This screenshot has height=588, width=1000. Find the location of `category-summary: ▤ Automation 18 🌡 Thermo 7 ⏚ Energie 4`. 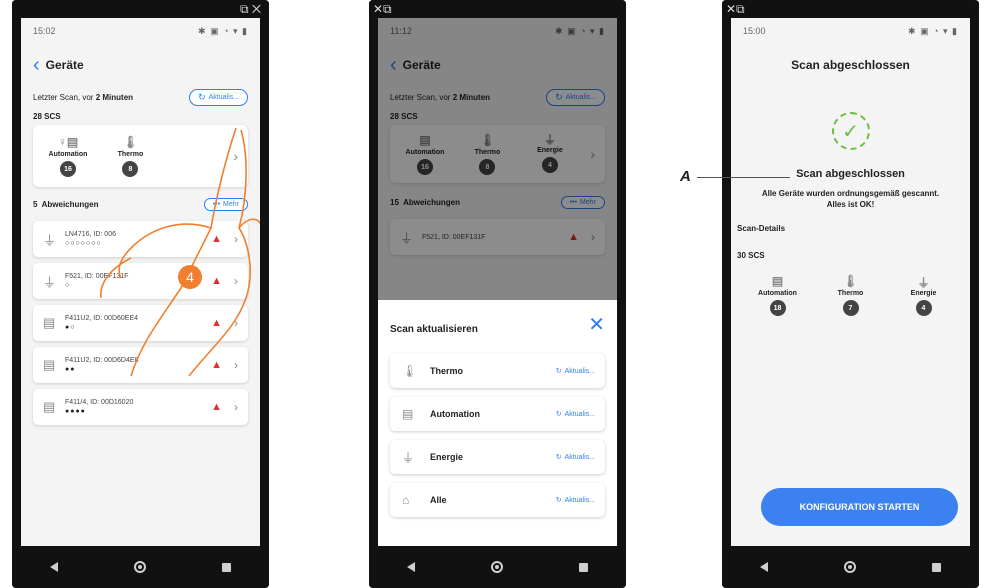

category-summary: ▤ Automation 18 🌡 Thermo 7 ⏚ Energie 4 is located at coordinates (850, 295).